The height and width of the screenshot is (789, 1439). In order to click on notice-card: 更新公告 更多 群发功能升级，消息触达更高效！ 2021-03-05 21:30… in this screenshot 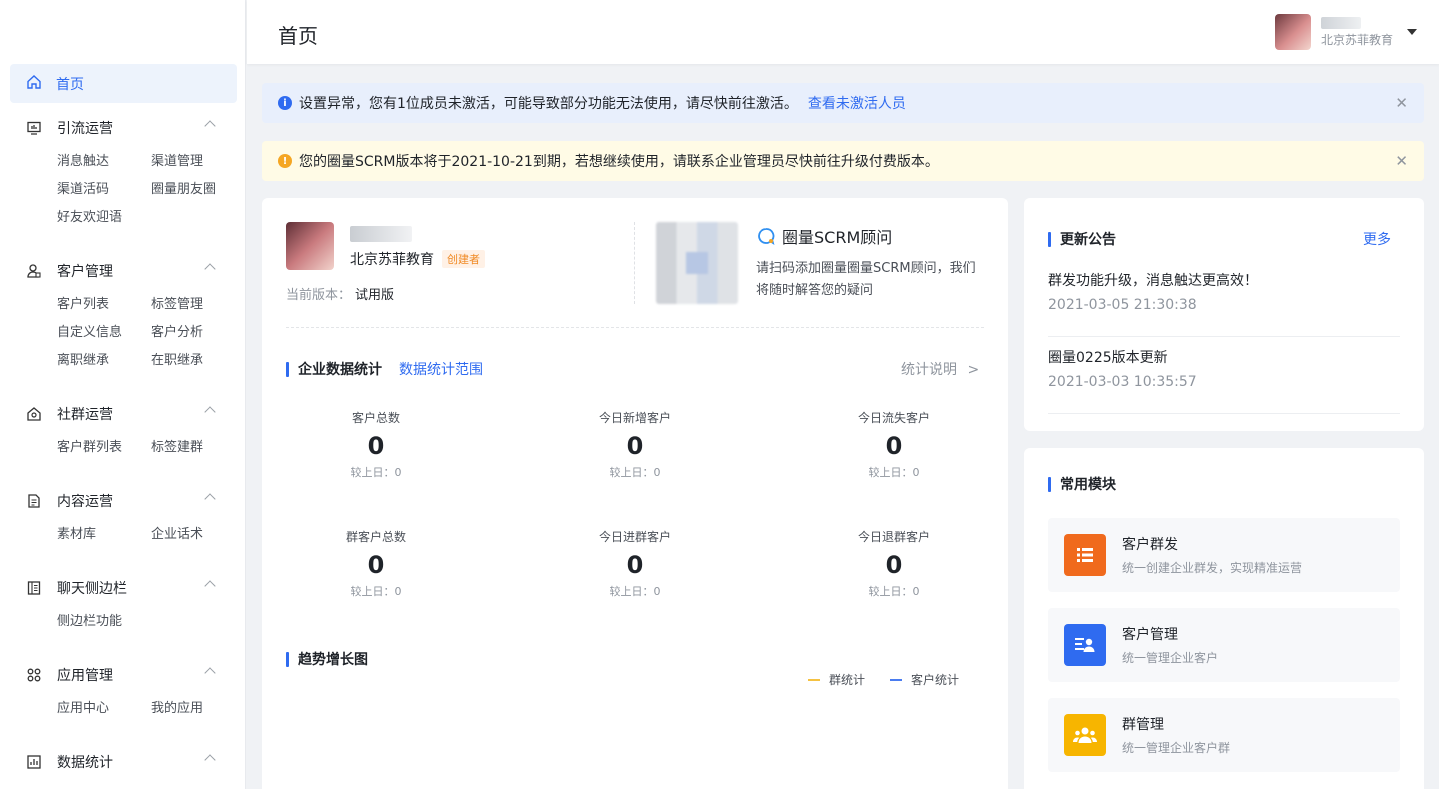, I will do `click(1224, 314)`.